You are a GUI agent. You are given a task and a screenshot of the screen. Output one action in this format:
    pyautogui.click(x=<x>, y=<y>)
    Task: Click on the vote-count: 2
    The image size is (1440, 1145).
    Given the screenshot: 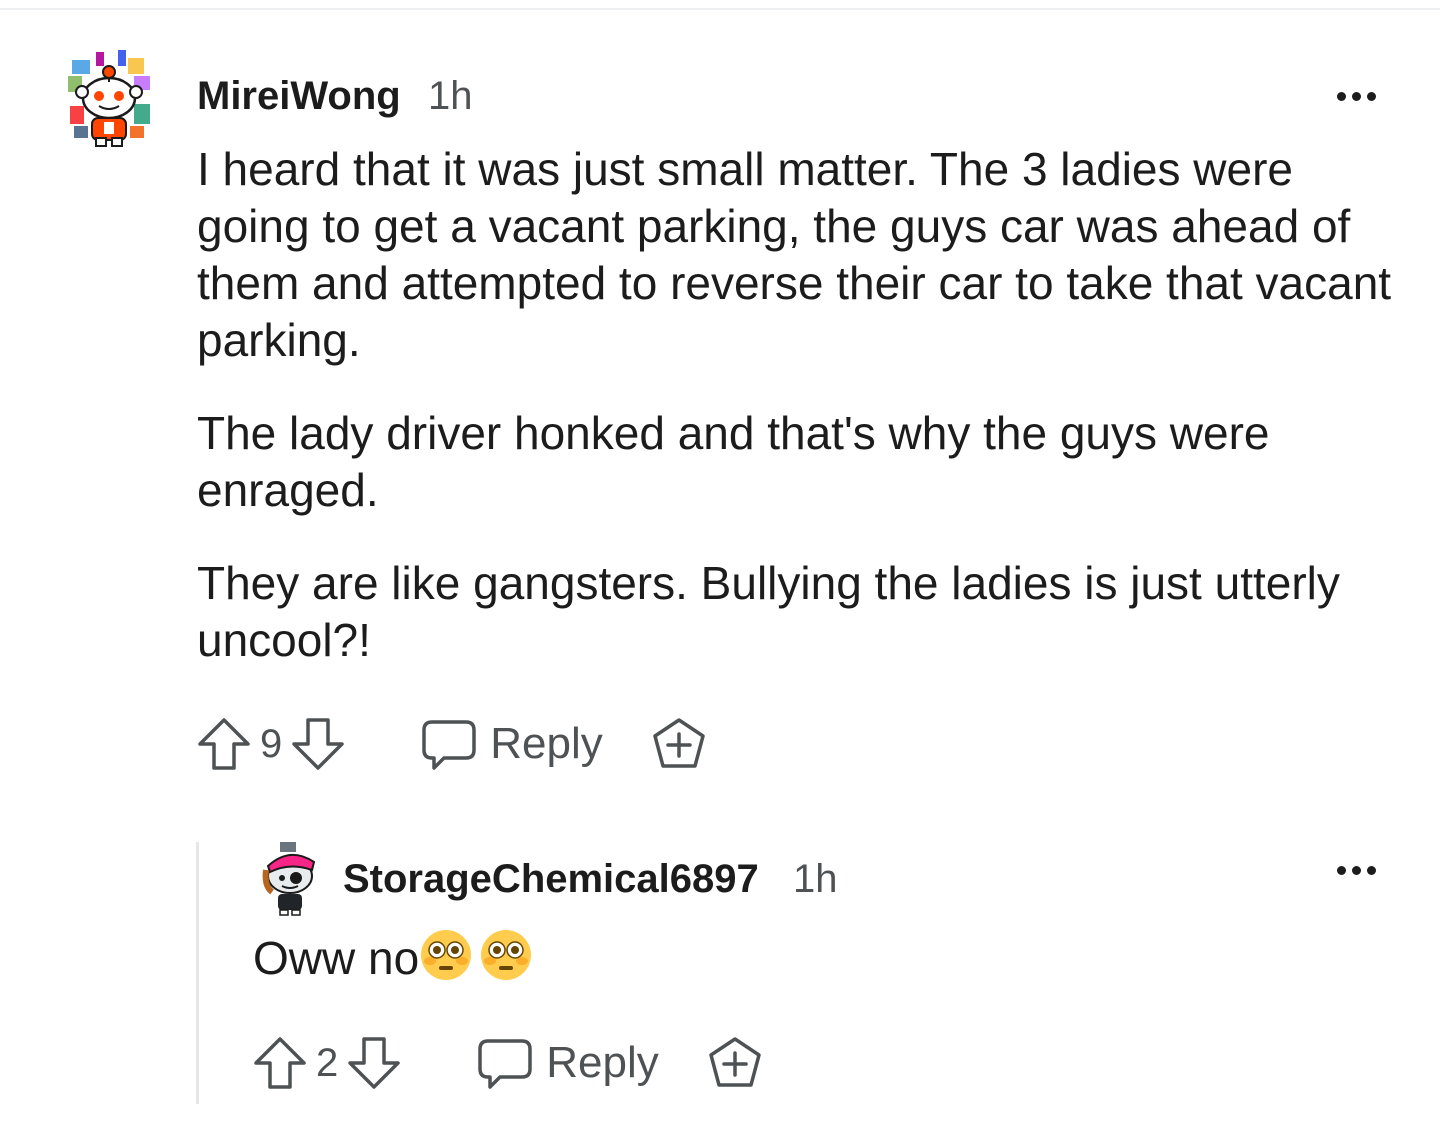 What is the action you would take?
    pyautogui.click(x=327, y=1062)
    